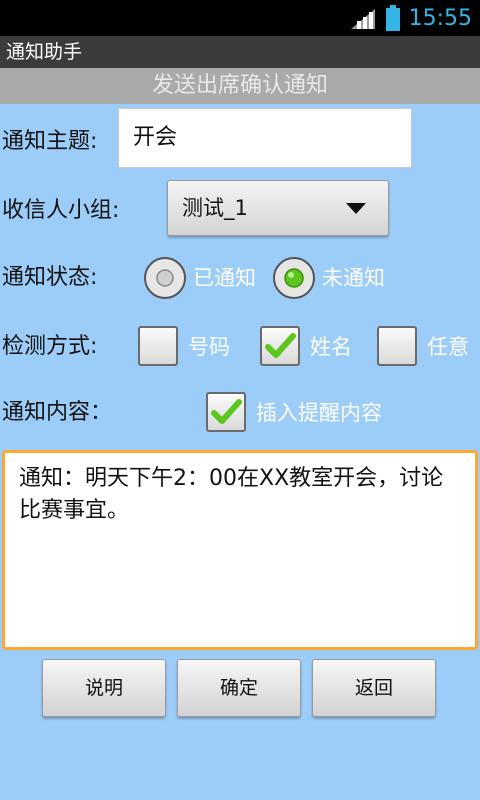  Describe the element at coordinates (440, 18) in the screenshot. I see `status-time: 15:55` at that location.